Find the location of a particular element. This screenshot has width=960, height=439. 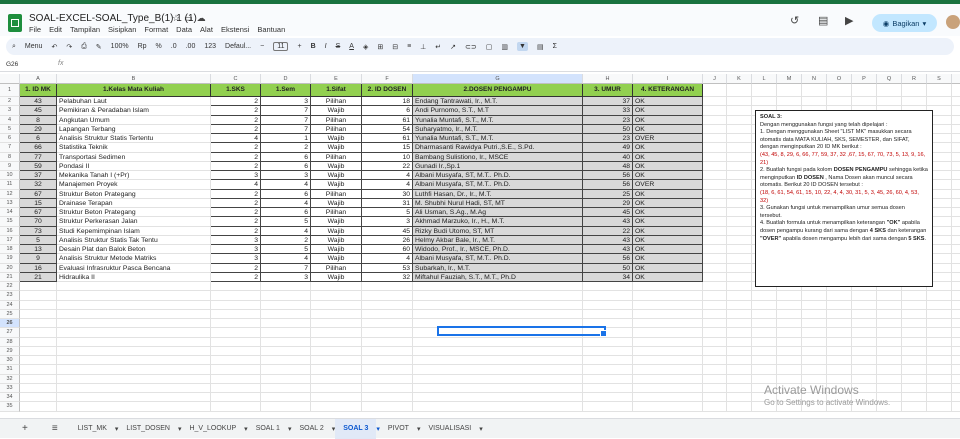

menu-search-label: Menu is located at coordinates (34, 46).